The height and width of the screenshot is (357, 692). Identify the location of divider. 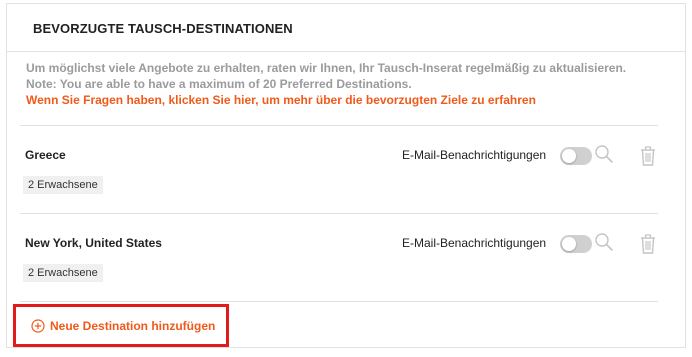
(339, 301).